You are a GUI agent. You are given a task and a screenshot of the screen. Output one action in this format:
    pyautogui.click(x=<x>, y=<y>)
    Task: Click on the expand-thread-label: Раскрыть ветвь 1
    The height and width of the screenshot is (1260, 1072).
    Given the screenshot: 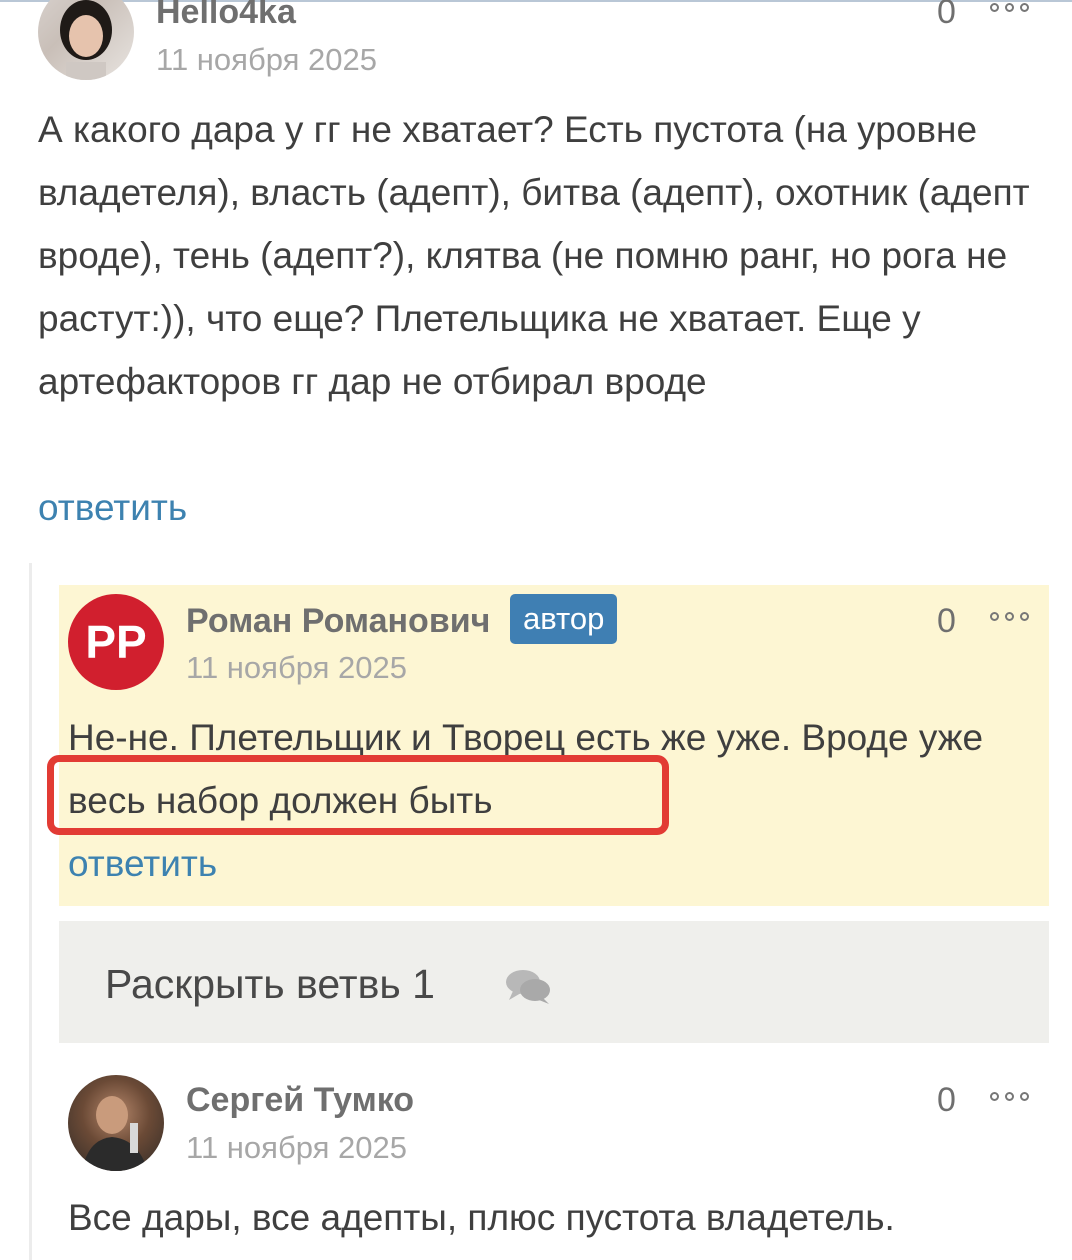 What is the action you would take?
    pyautogui.click(x=270, y=984)
    